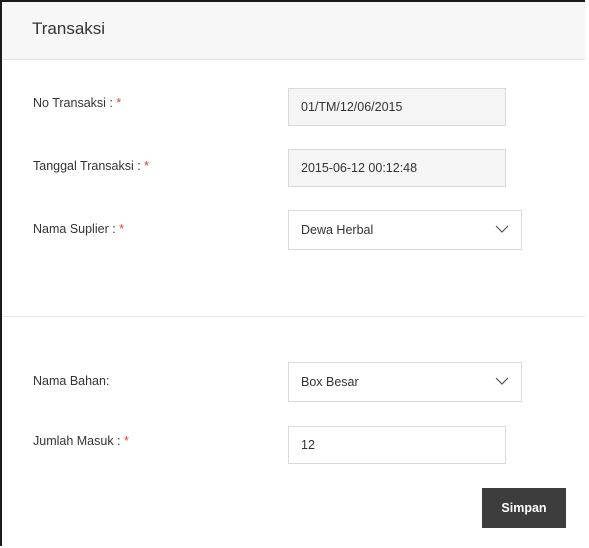  What do you see at coordinates (293, 31) in the screenshot?
I see `panel-header: Transaksi` at bounding box center [293, 31].